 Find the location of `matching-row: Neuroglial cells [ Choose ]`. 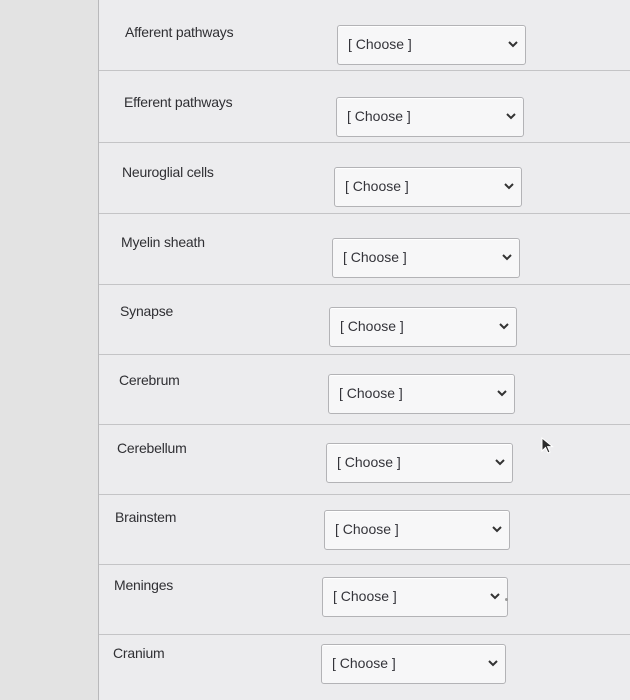

matching-row: Neuroglial cells [ Choose ] is located at coordinates (364, 178).